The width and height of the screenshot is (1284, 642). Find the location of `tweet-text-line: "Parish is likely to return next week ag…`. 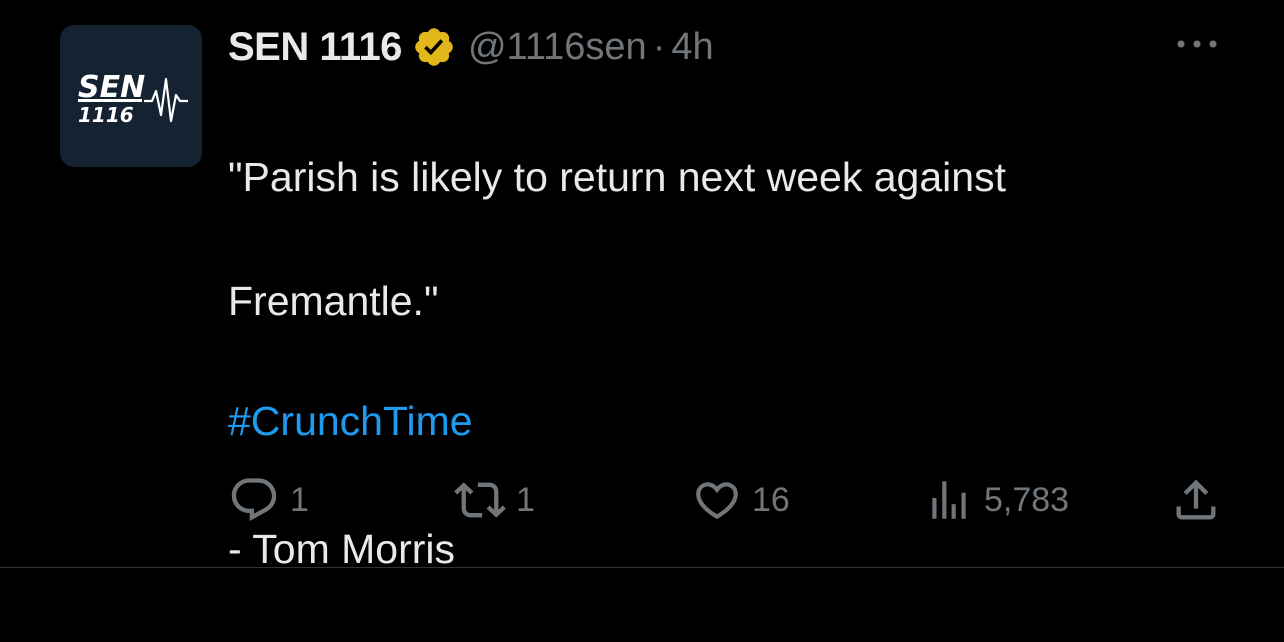

tweet-text-line: "Parish is likely to return next week ag… is located at coordinates (617, 177).